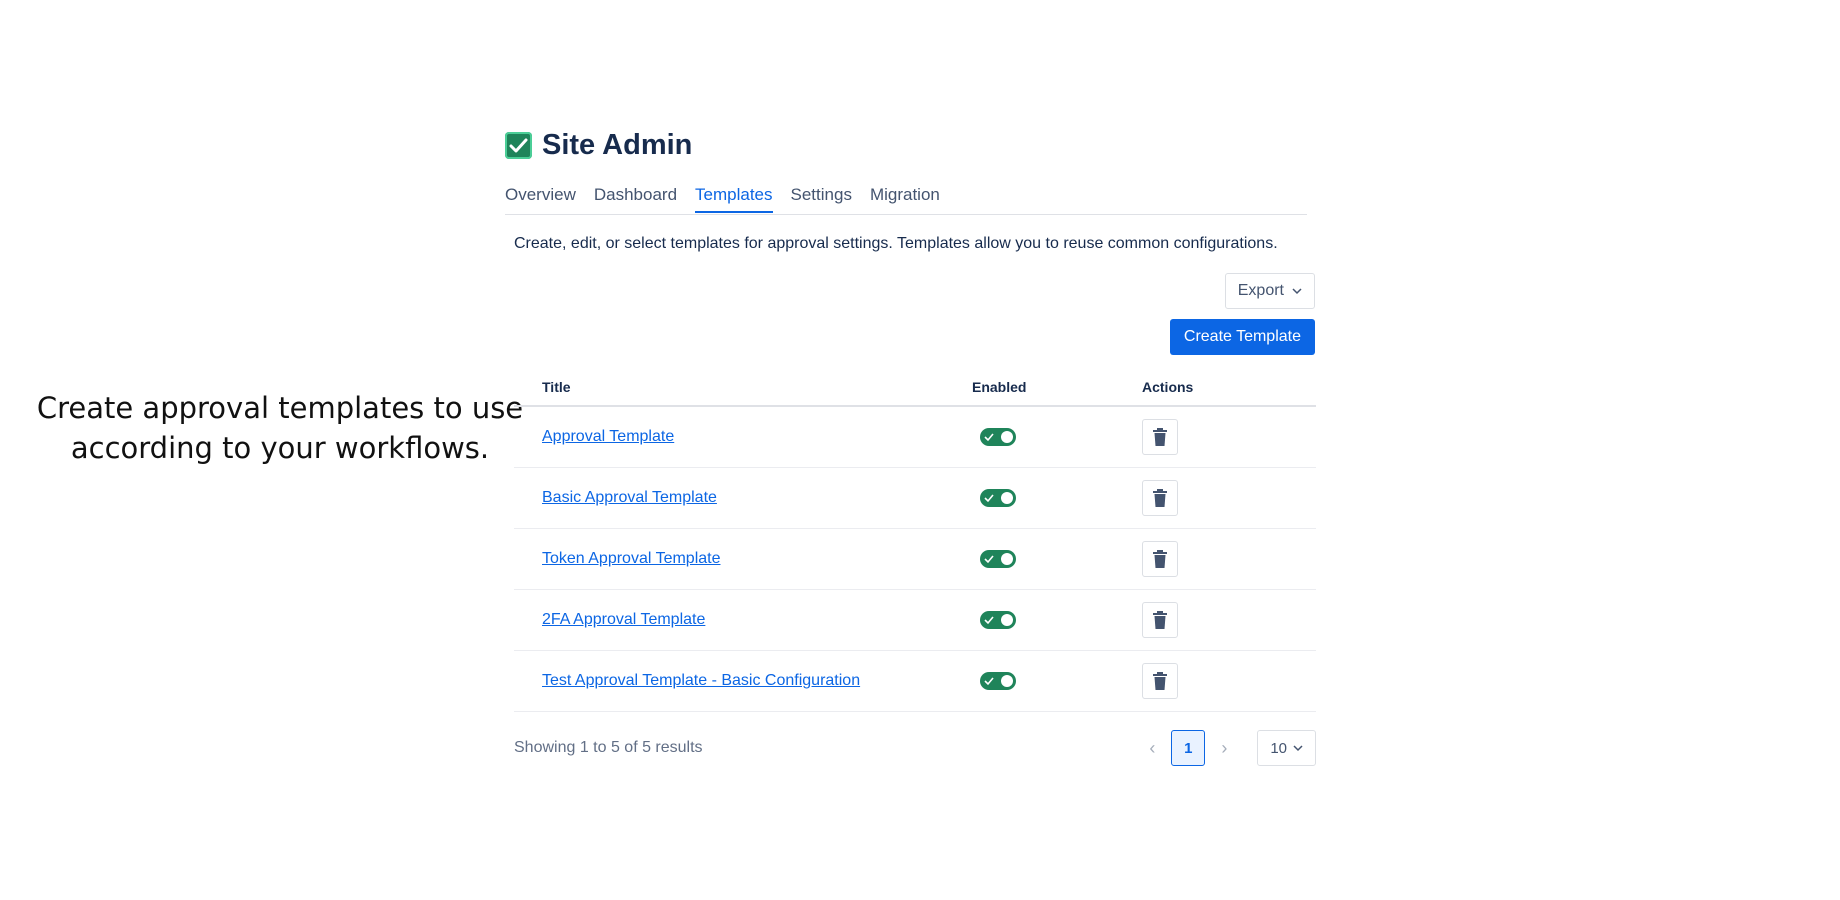 This screenshot has height=900, width=1840. What do you see at coordinates (280, 448) in the screenshot?
I see `caption-line-2: according to your workflows.` at bounding box center [280, 448].